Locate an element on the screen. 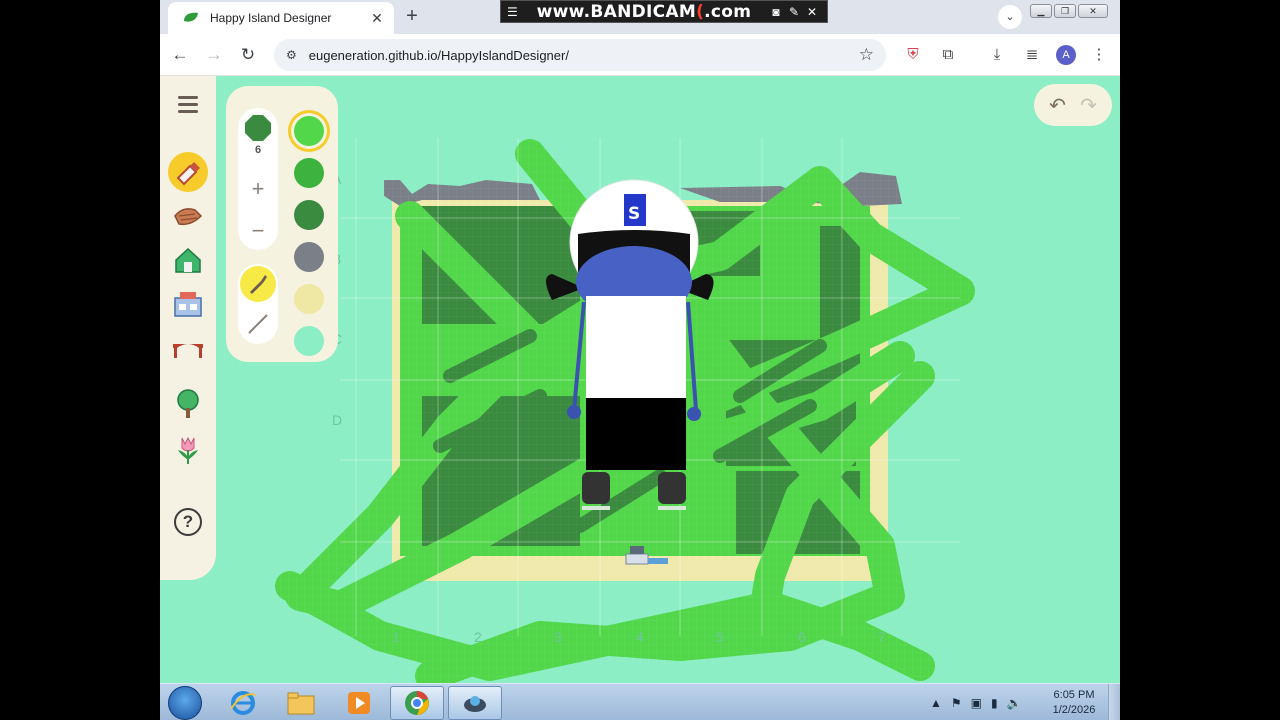 The image size is (1280, 720). leaf-icon is located at coordinates (191, 17).